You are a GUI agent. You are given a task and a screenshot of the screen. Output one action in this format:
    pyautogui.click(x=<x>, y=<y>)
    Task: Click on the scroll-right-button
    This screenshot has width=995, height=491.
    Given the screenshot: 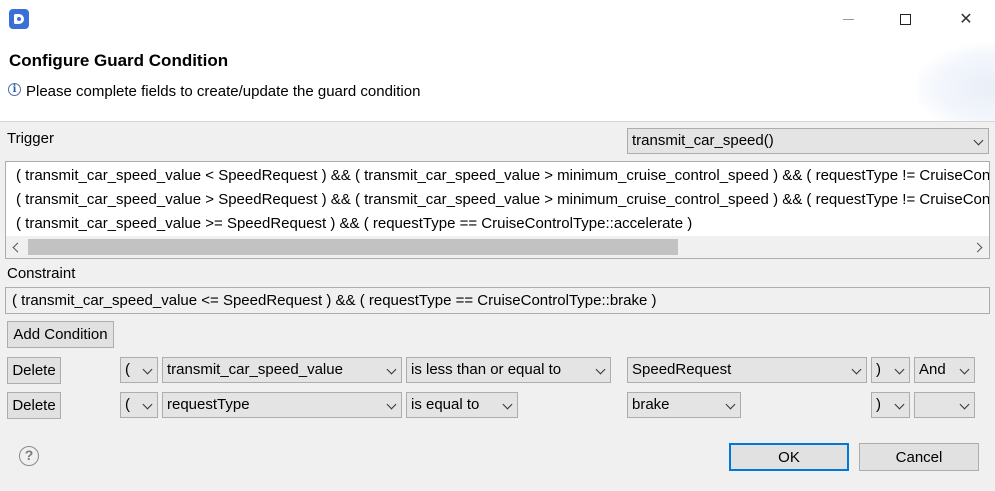 What is the action you would take?
    pyautogui.click(x=979, y=247)
    